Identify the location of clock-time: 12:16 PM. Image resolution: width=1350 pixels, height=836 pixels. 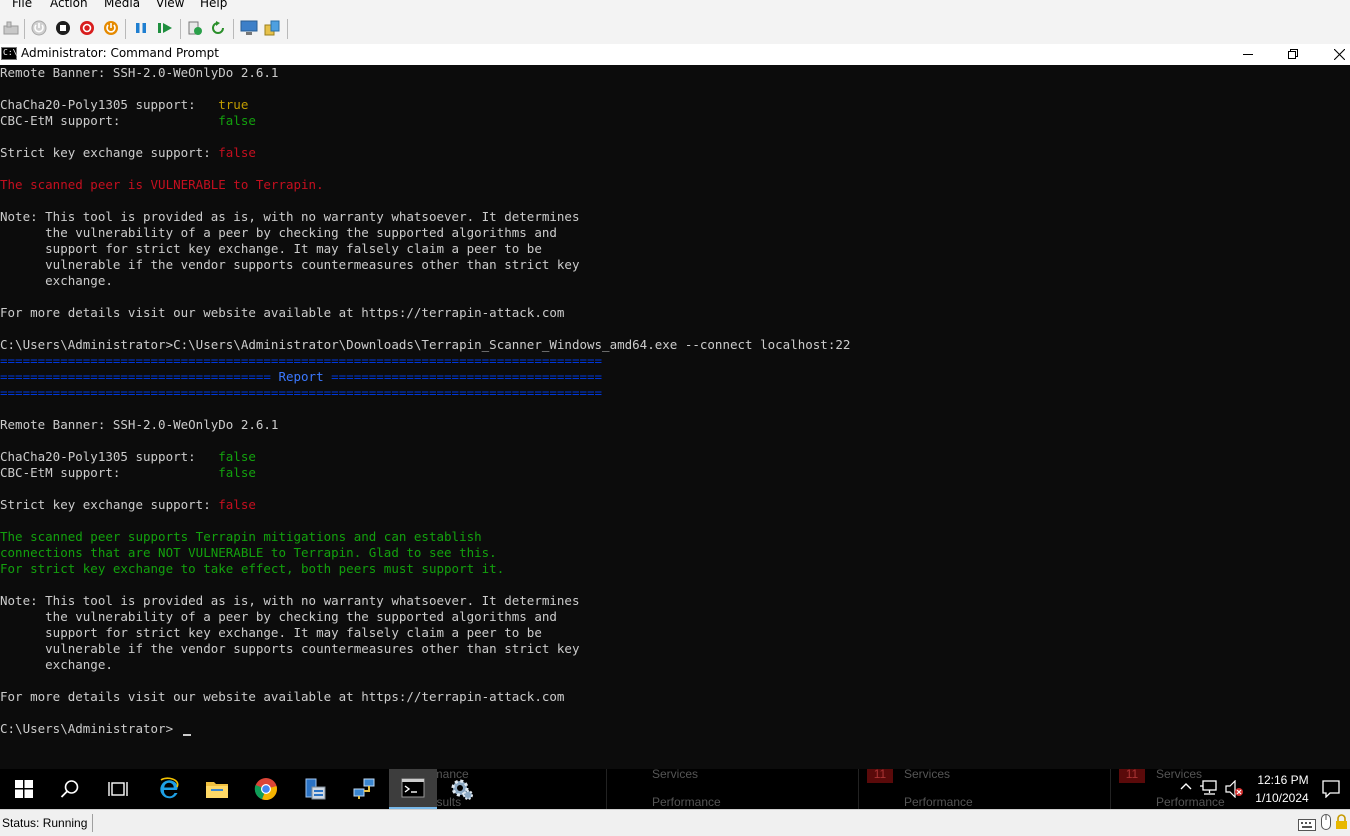
(1283, 780).